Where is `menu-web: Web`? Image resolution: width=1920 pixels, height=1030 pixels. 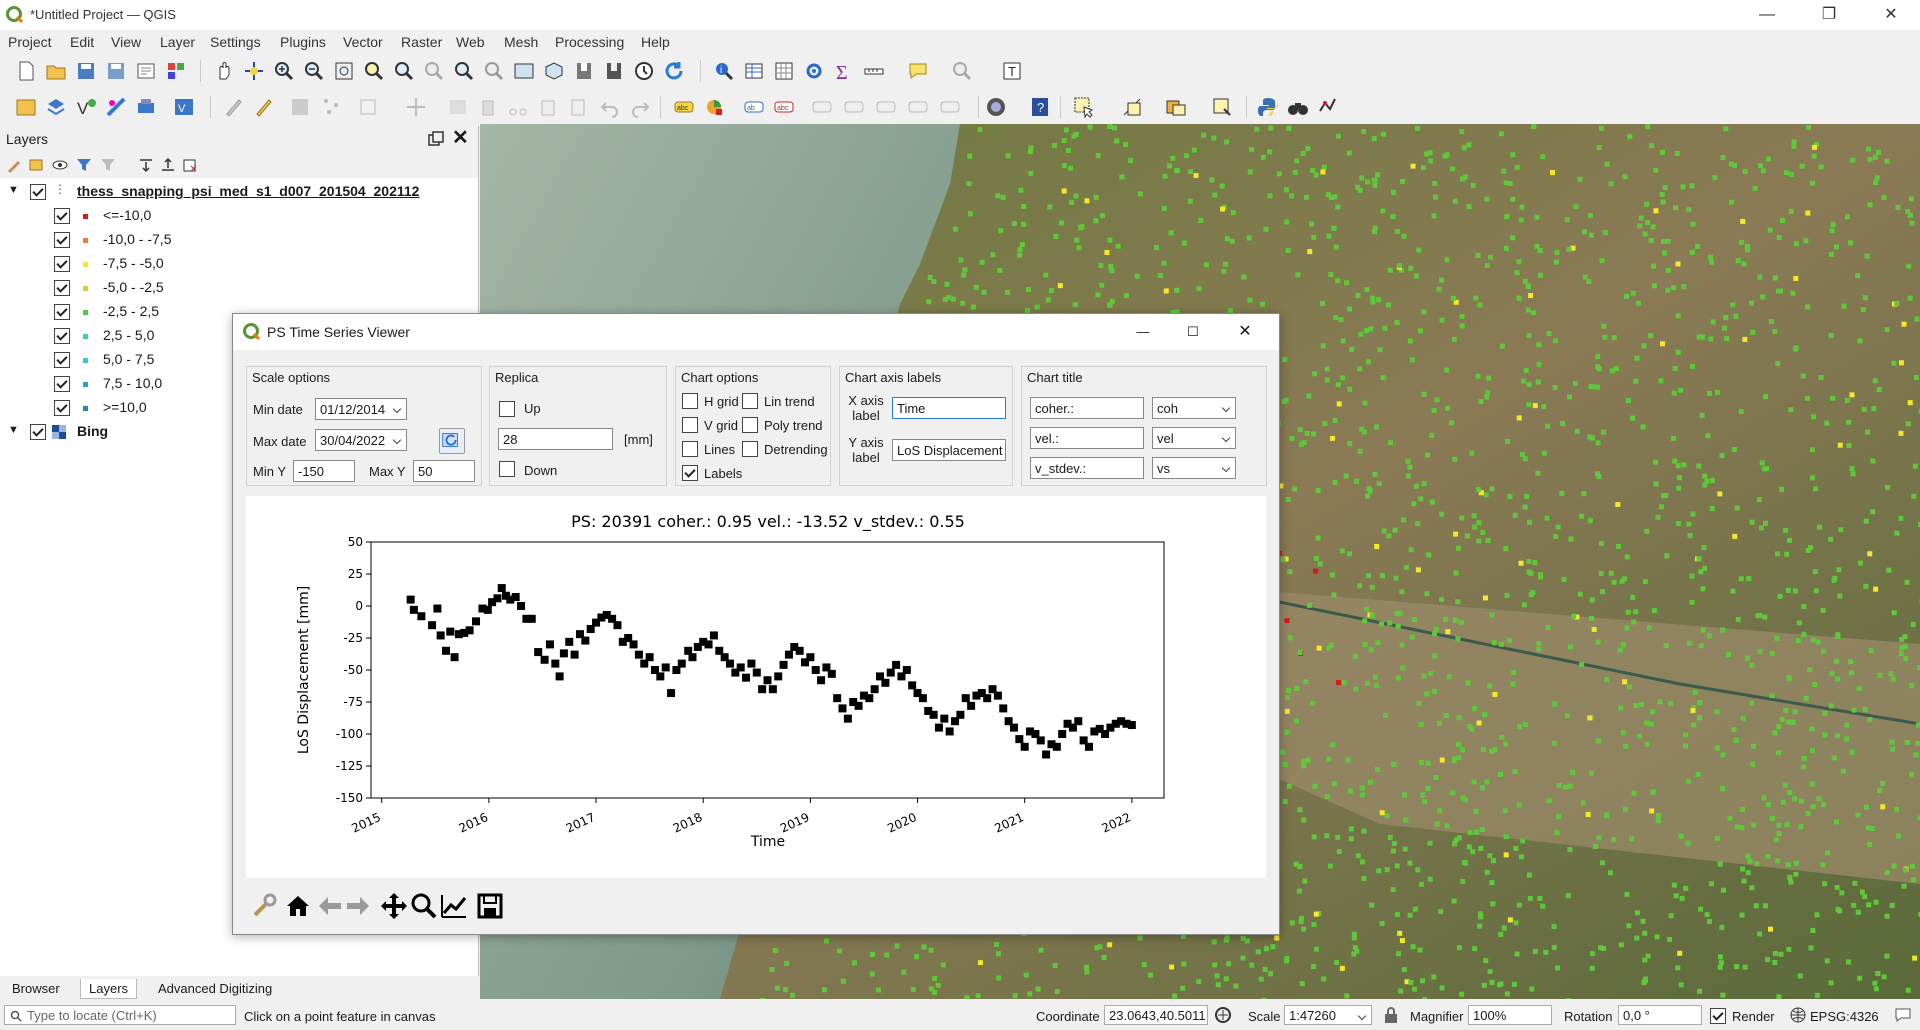 menu-web: Web is located at coordinates (470, 42).